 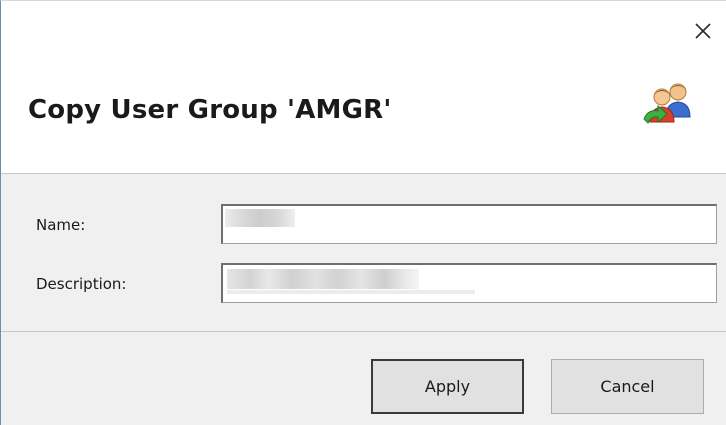 I want to click on close-button, so click(x=703, y=33).